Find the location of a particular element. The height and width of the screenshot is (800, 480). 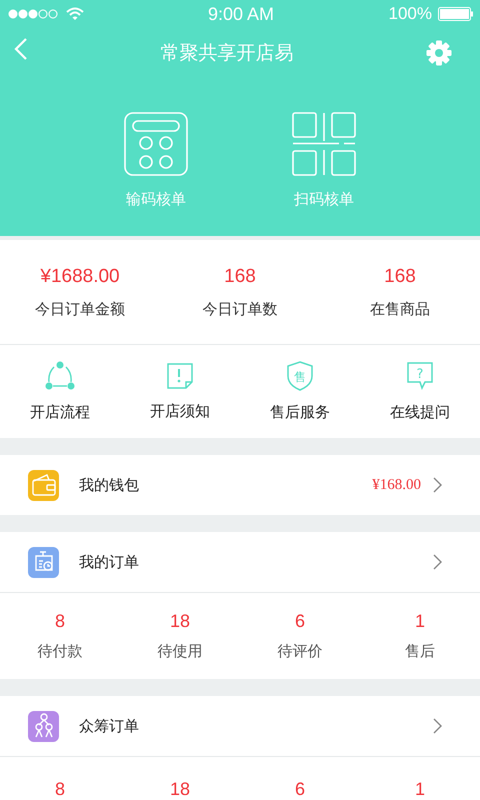

shortcut-label: 在线提问 is located at coordinates (420, 412).